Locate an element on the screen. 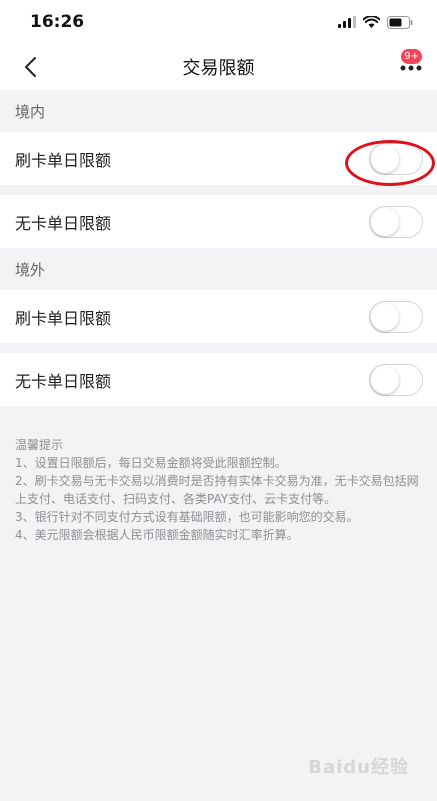 Image resolution: width=437 pixels, height=801 pixels. status-bar: 16:26 is located at coordinates (218, 22).